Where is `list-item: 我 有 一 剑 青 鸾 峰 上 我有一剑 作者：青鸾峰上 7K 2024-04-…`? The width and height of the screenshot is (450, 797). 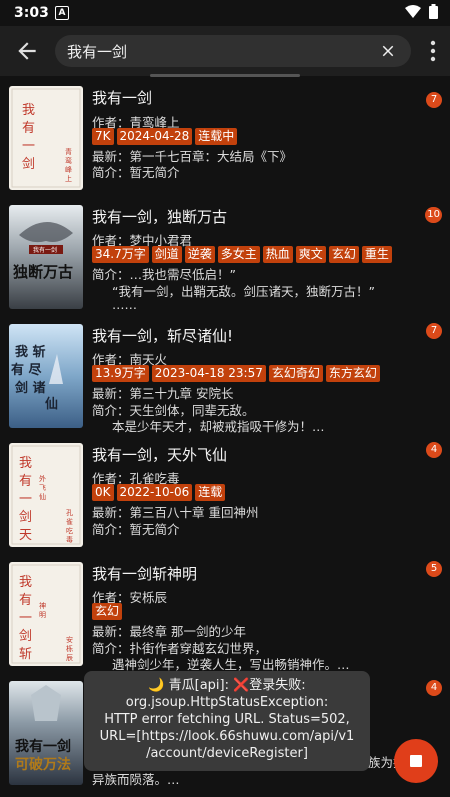 list-item: 我 有 一 剑 青 鸾 峰 上 我有一剑 作者：青鸾峰上 7K 2024-04-… is located at coordinates (225, 141).